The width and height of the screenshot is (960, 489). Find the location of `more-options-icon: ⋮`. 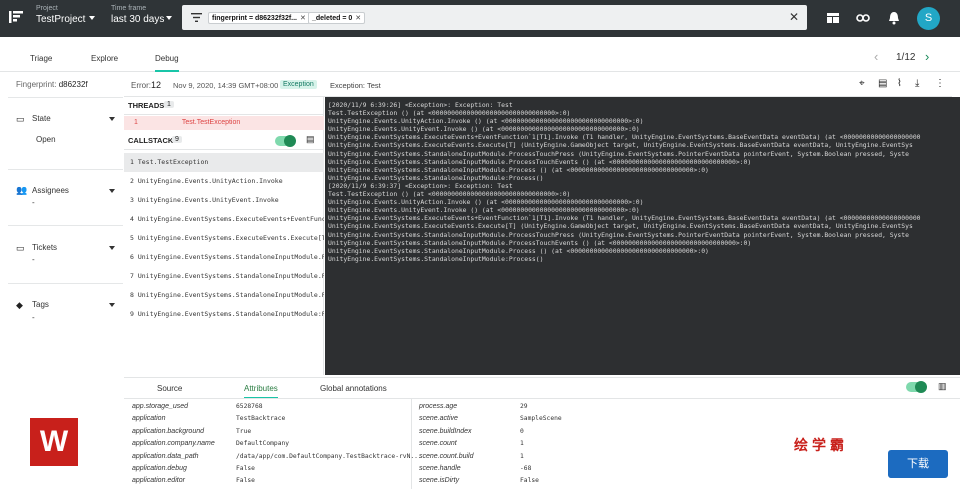

more-options-icon: ⋮ is located at coordinates (940, 83).